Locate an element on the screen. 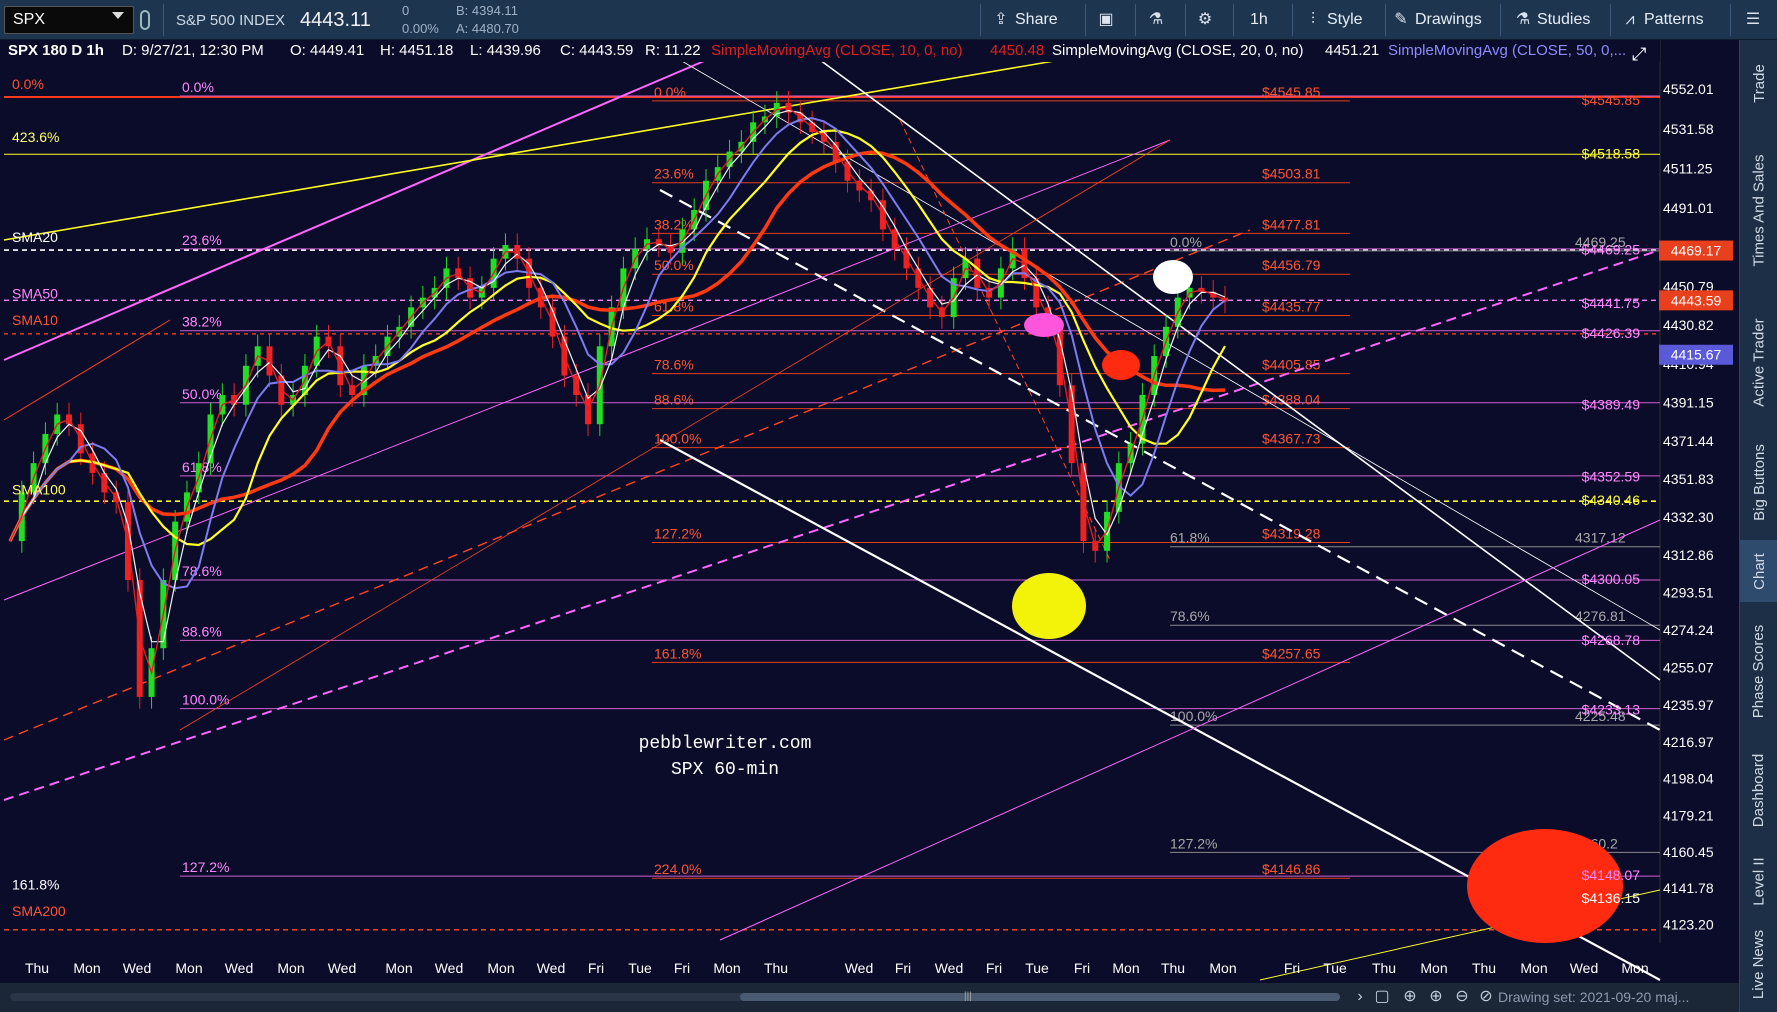 Image resolution: width=1777 pixels, height=1012 pixels. sma20-label: SimpleMovingAvg (CLOSE, 20, 0, no) is located at coordinates (1178, 50).